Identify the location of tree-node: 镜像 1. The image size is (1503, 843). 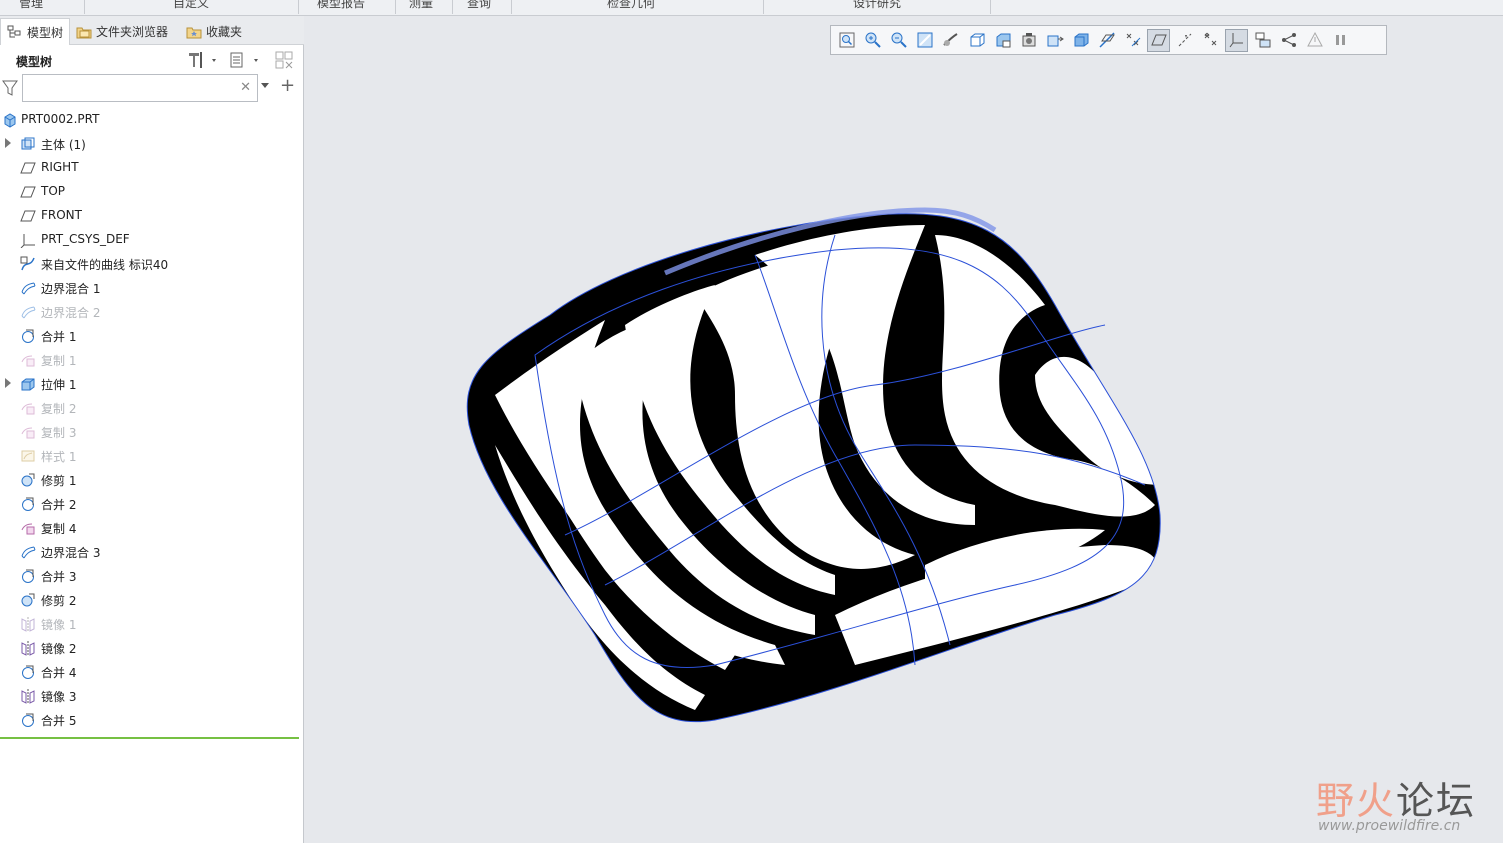
(150, 624).